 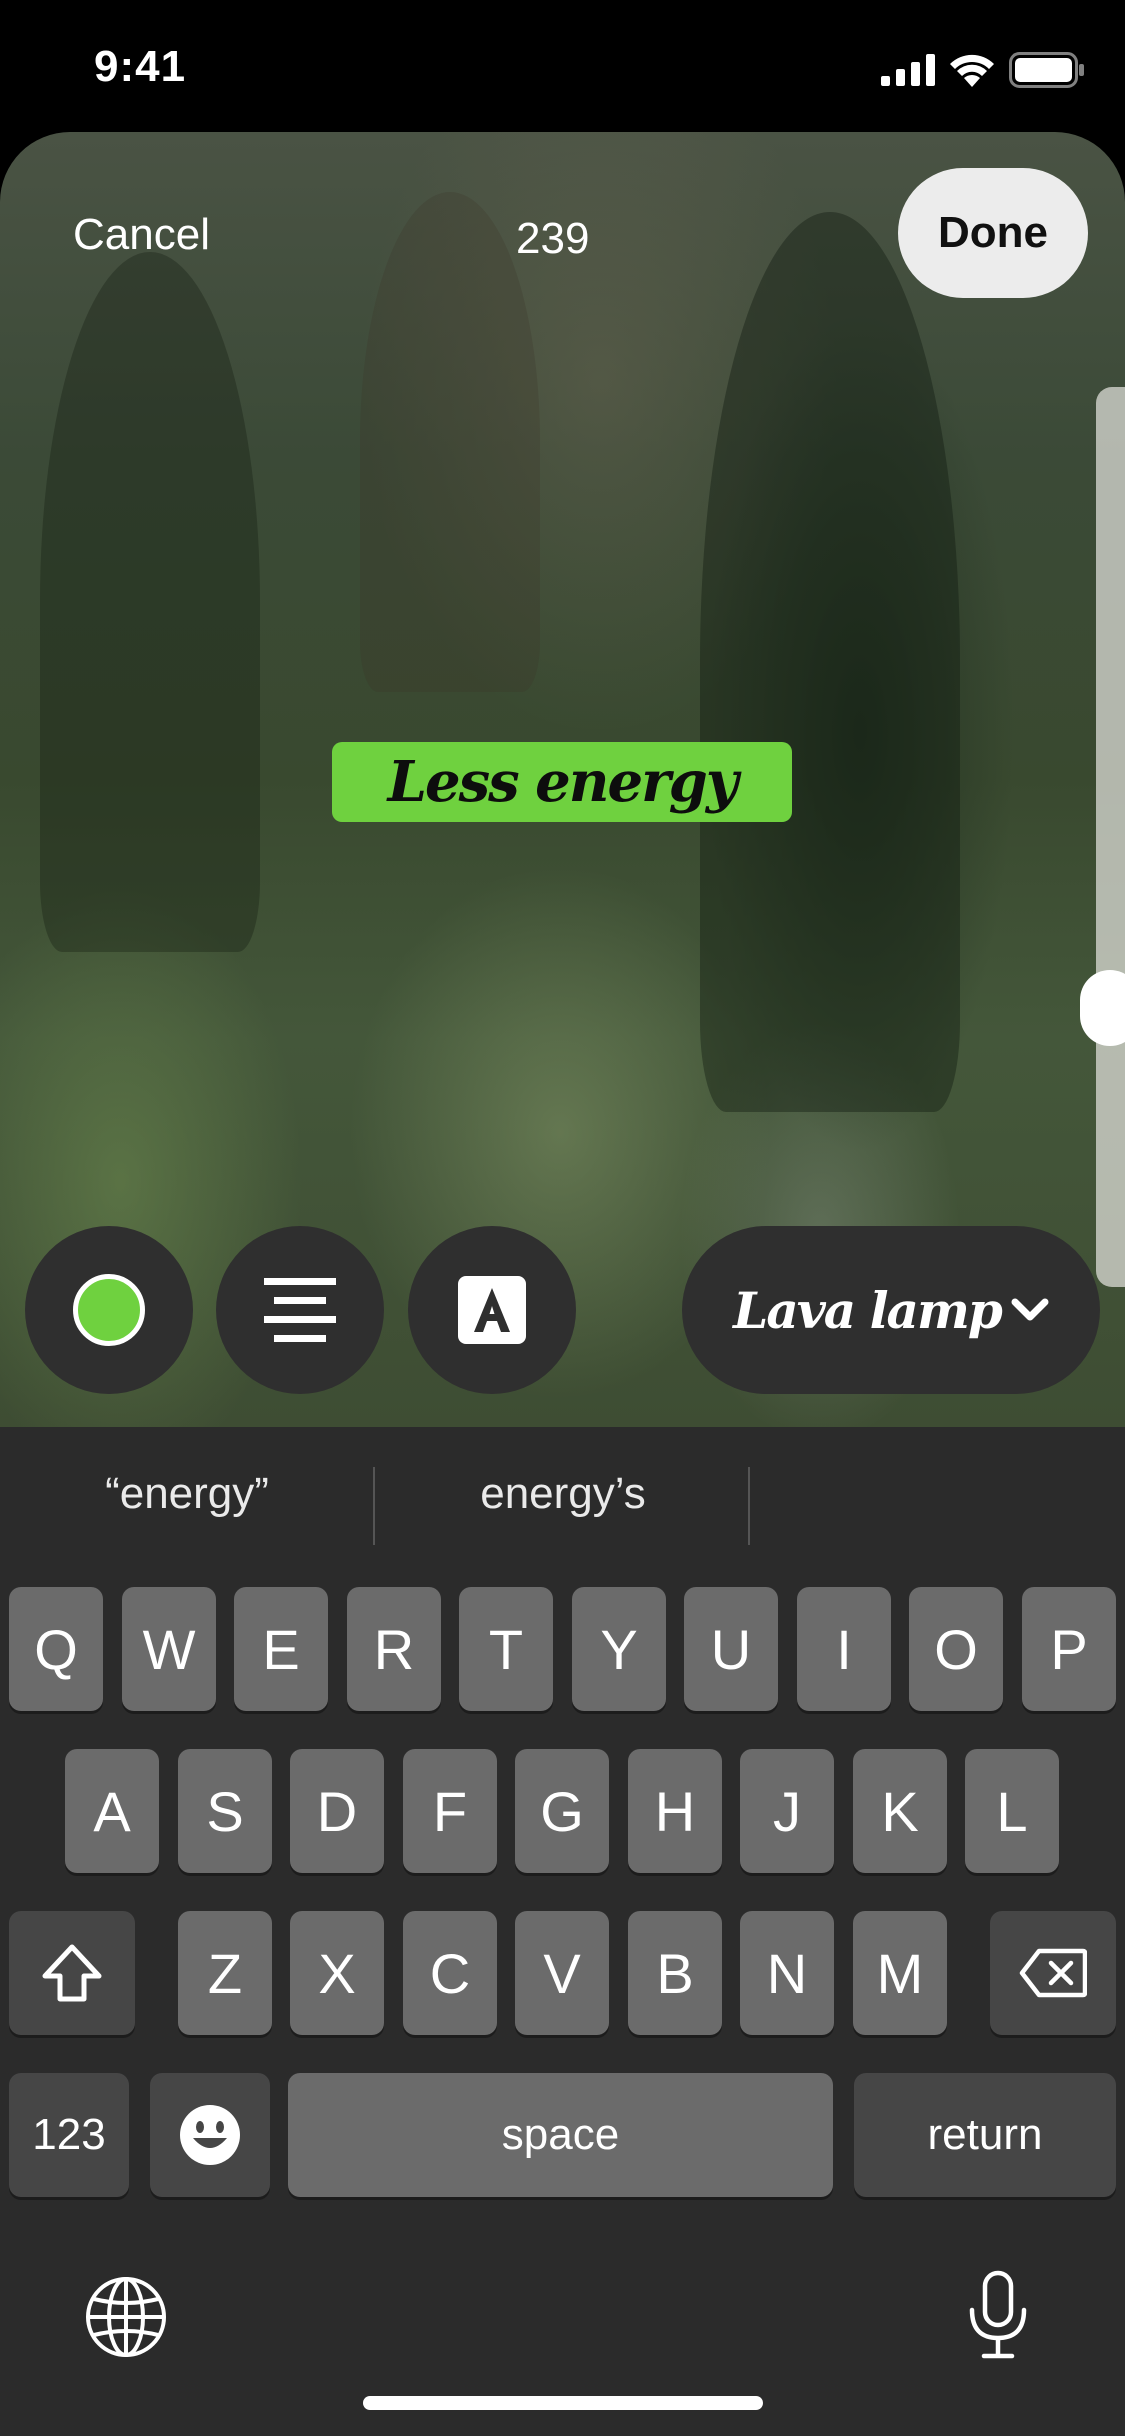 What do you see at coordinates (562, 66) in the screenshot?
I see `status-bar: 9:41` at bounding box center [562, 66].